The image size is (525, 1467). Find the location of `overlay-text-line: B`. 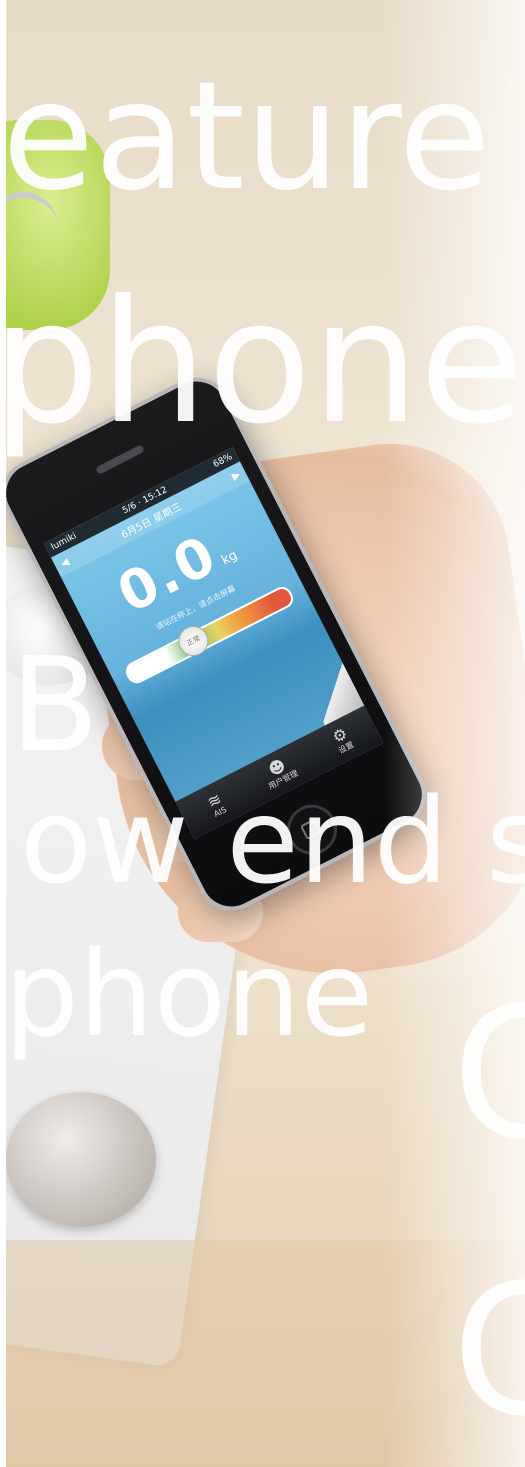

overlay-text-line: B is located at coordinates (55, 705).